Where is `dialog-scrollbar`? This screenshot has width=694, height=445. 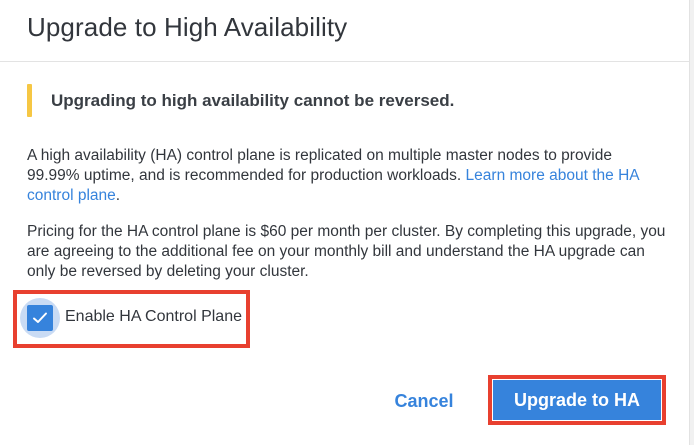 dialog-scrollbar is located at coordinates (691, 222).